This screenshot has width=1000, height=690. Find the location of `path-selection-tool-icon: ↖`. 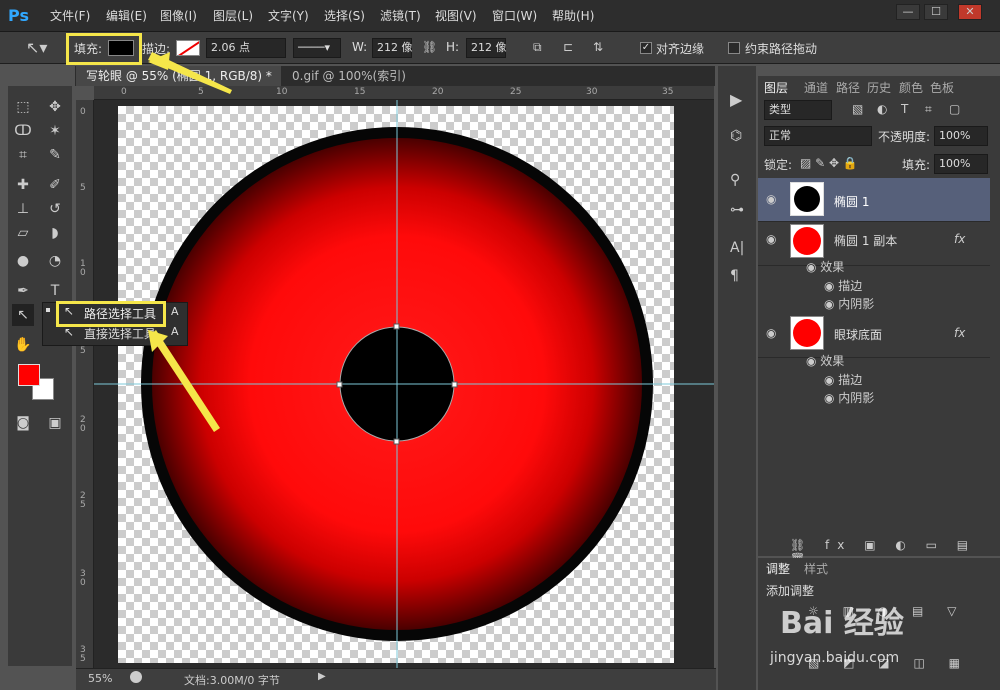

path-selection-tool-icon: ↖ is located at coordinates (23, 315).